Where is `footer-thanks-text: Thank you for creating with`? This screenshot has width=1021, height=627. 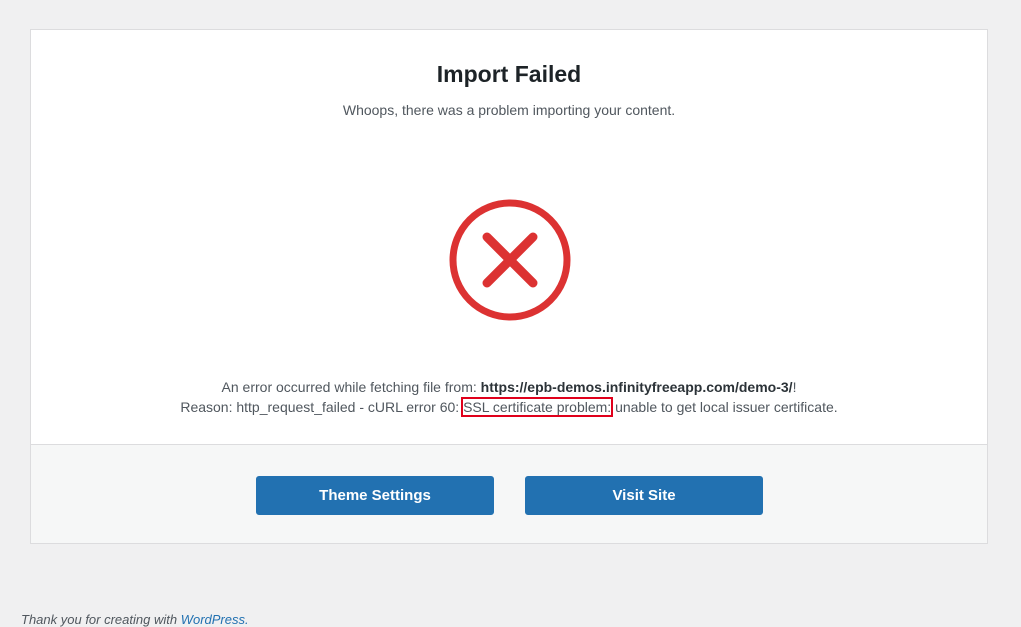 footer-thanks-text: Thank you for creating with is located at coordinates (101, 619).